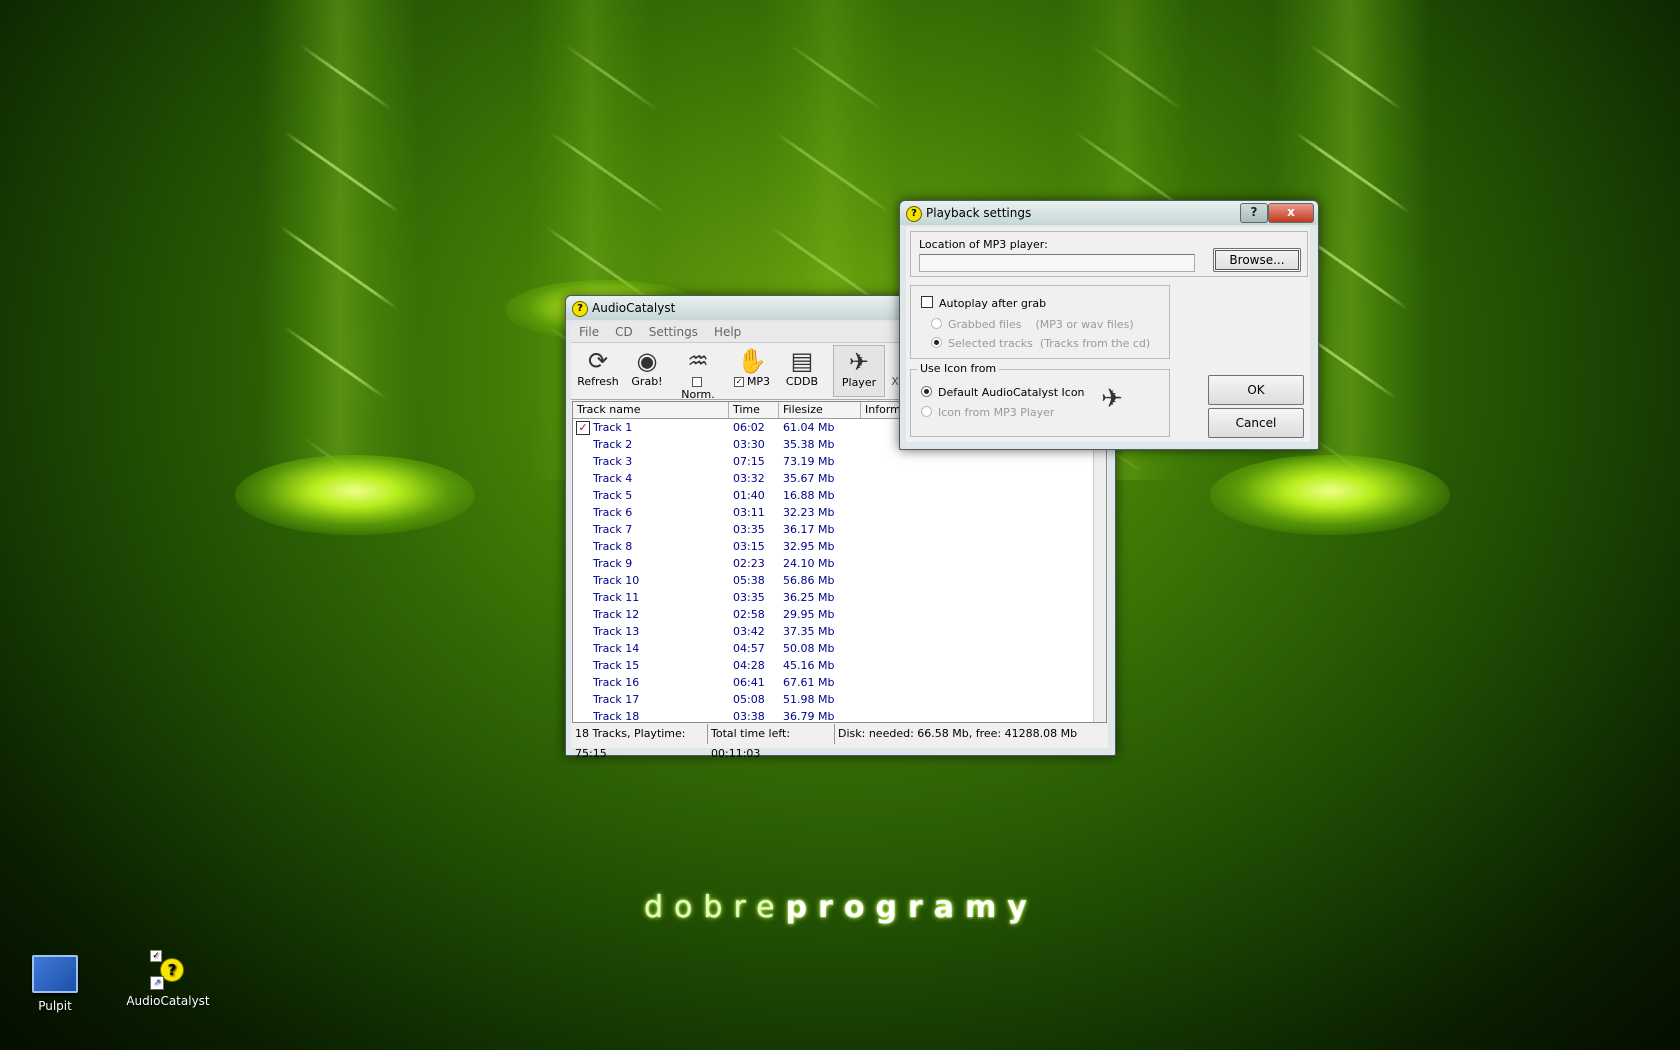 The height and width of the screenshot is (1050, 1680). What do you see at coordinates (990, 343) in the screenshot?
I see `selected-tracks-label: Selected tracks` at bounding box center [990, 343].